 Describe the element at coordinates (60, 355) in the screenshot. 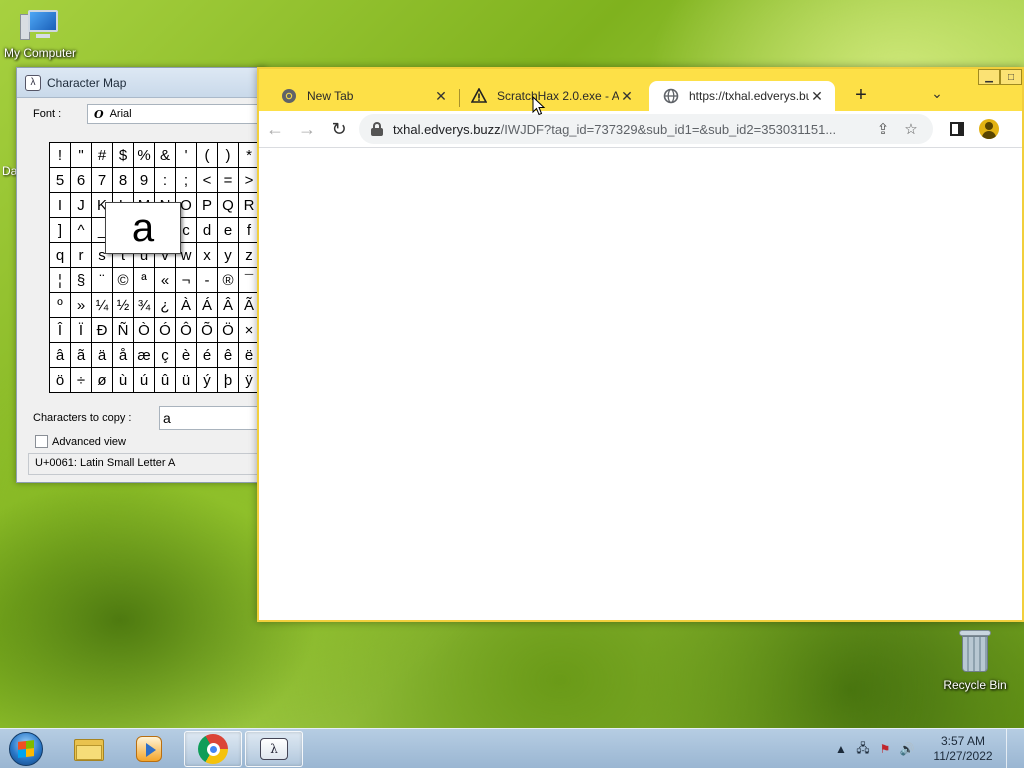

I see `char-cell: â` at that location.